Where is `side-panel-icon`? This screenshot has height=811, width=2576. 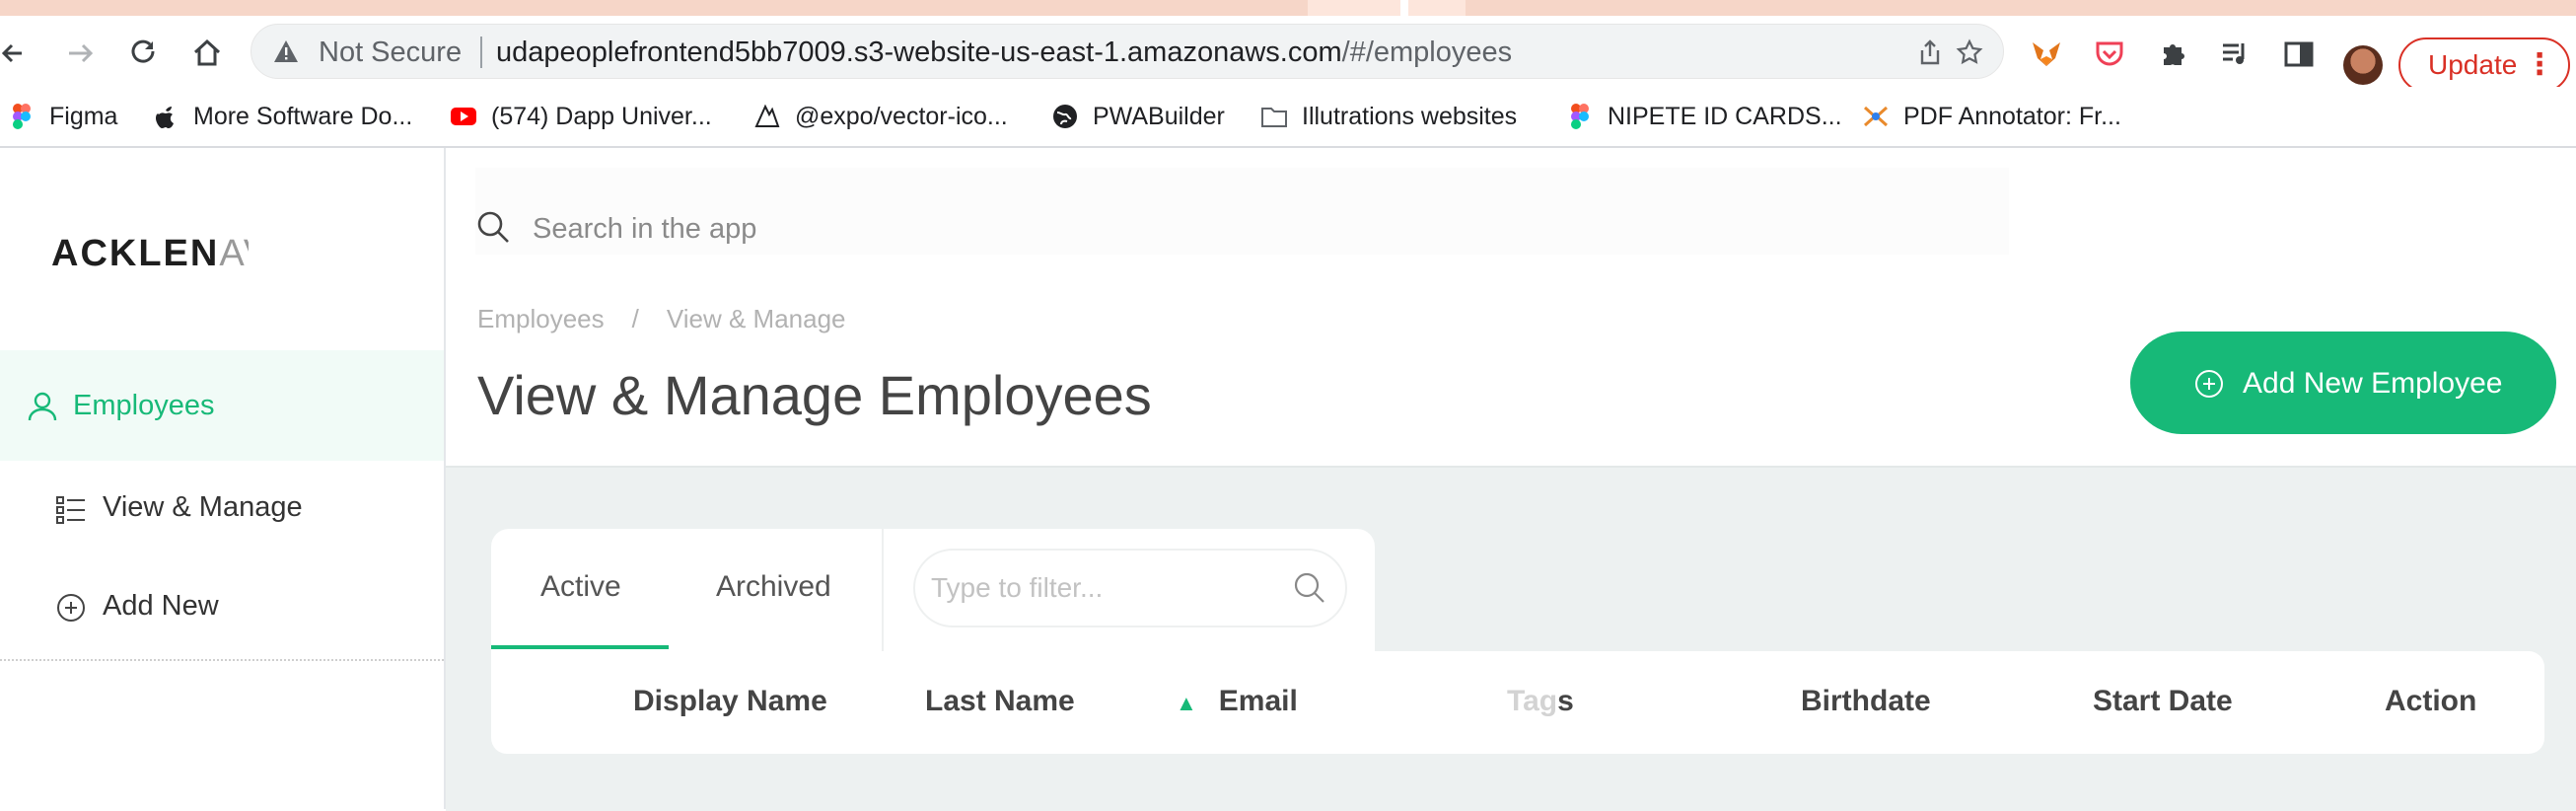
side-panel-icon is located at coordinates (2299, 54).